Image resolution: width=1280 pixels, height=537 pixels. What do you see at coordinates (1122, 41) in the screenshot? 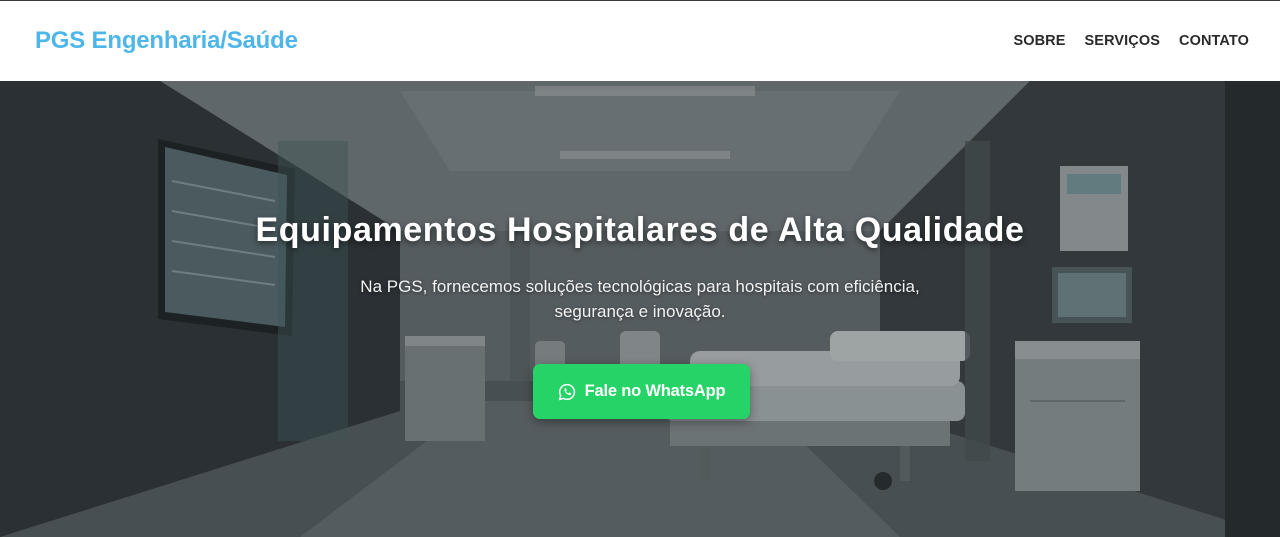
I see `nav-link-servicos: SERVIÇOS` at bounding box center [1122, 41].